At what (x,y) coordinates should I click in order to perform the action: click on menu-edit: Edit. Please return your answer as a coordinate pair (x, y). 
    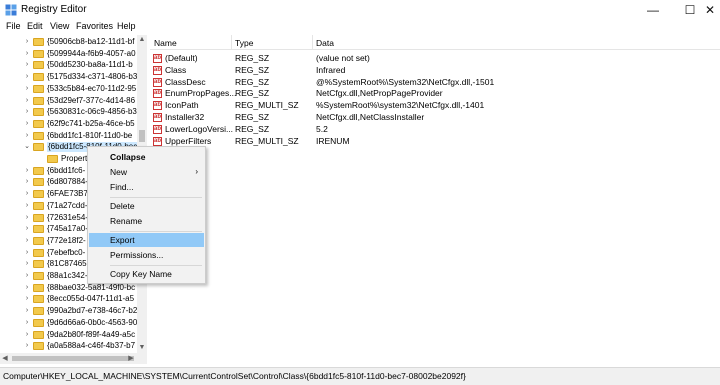
    Looking at the image, I should click on (35, 26).